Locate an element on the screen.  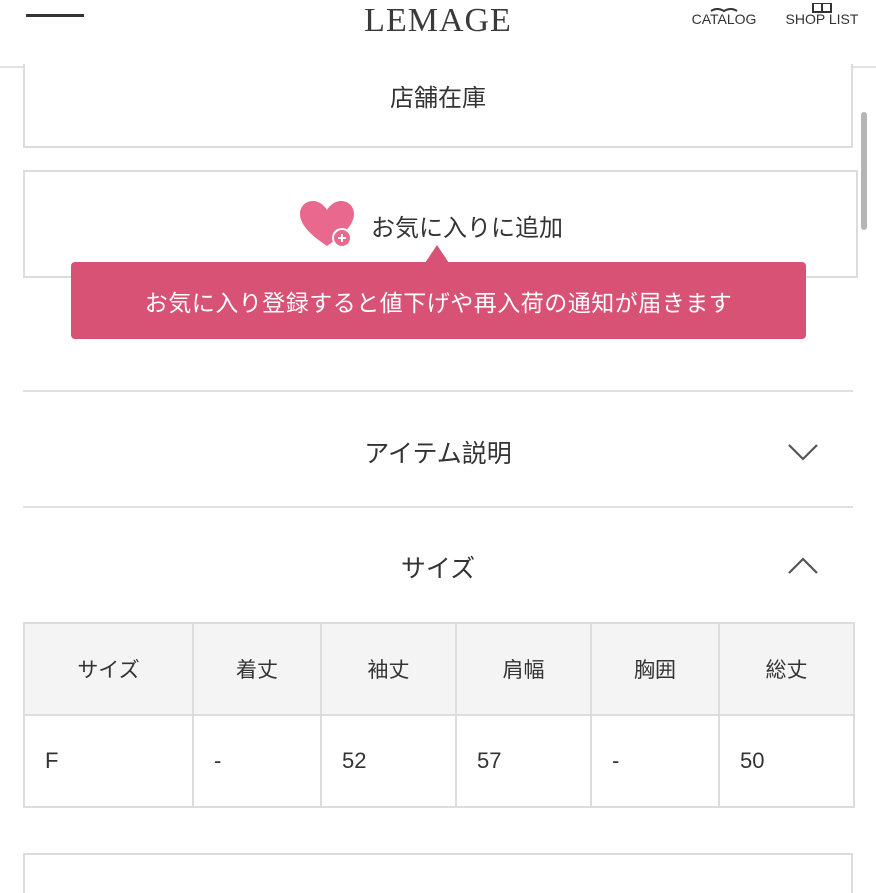
chevron-down-icon is located at coordinates (803, 452).